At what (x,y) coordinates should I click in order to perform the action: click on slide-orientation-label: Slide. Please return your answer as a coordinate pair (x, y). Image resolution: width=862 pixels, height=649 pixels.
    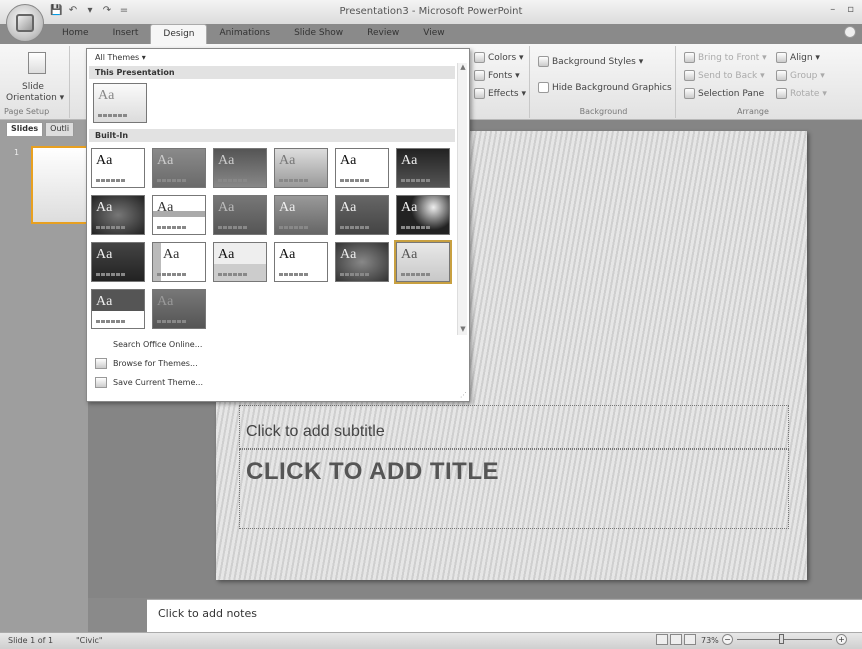
    Looking at the image, I should click on (33, 87).